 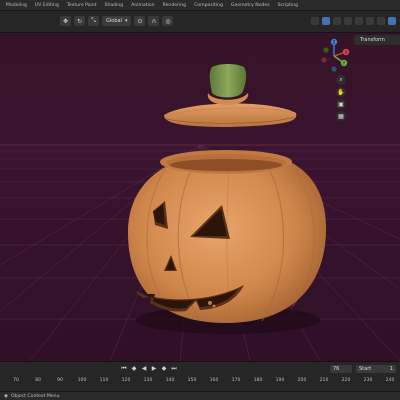 I want to click on rotate-icon: ↻, so click(x=79, y=21).